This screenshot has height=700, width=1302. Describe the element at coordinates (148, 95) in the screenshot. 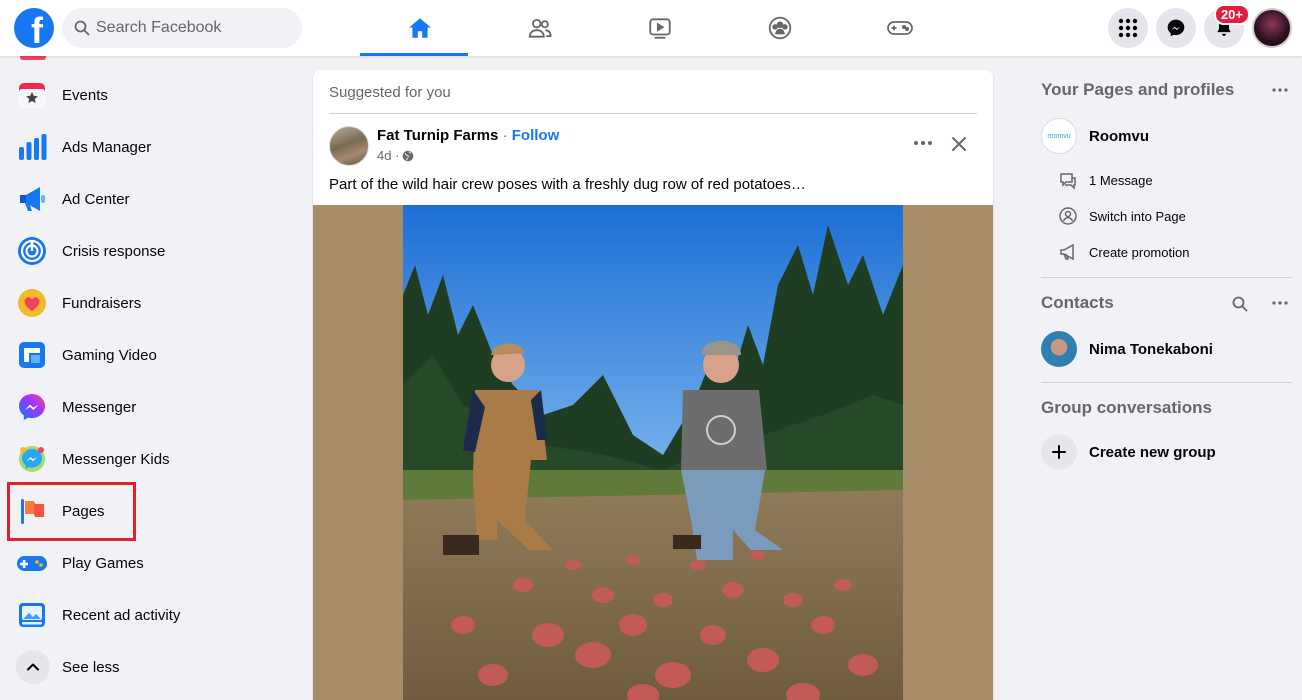

I see `sidebar-item-events: Events` at that location.